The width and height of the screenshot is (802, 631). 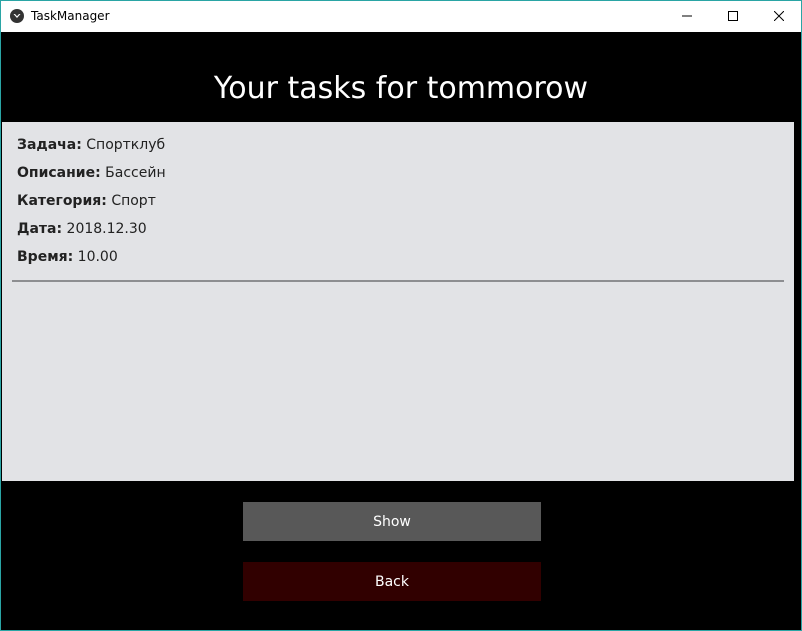 I want to click on close-button, so click(x=779, y=16).